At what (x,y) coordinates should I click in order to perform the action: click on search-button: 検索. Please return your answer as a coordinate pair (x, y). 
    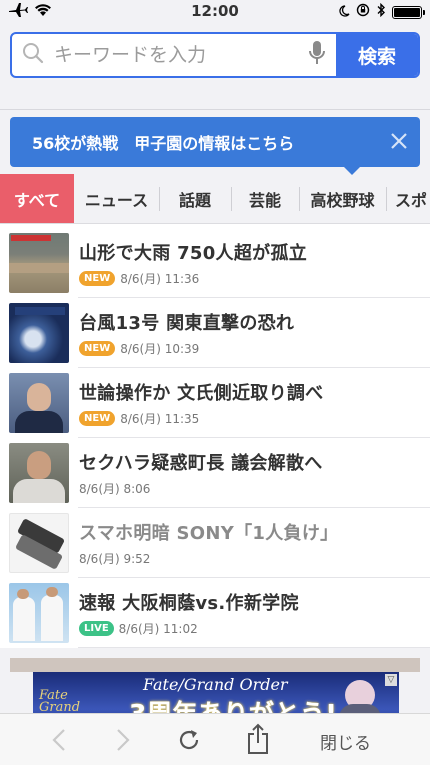
    Looking at the image, I should click on (377, 55).